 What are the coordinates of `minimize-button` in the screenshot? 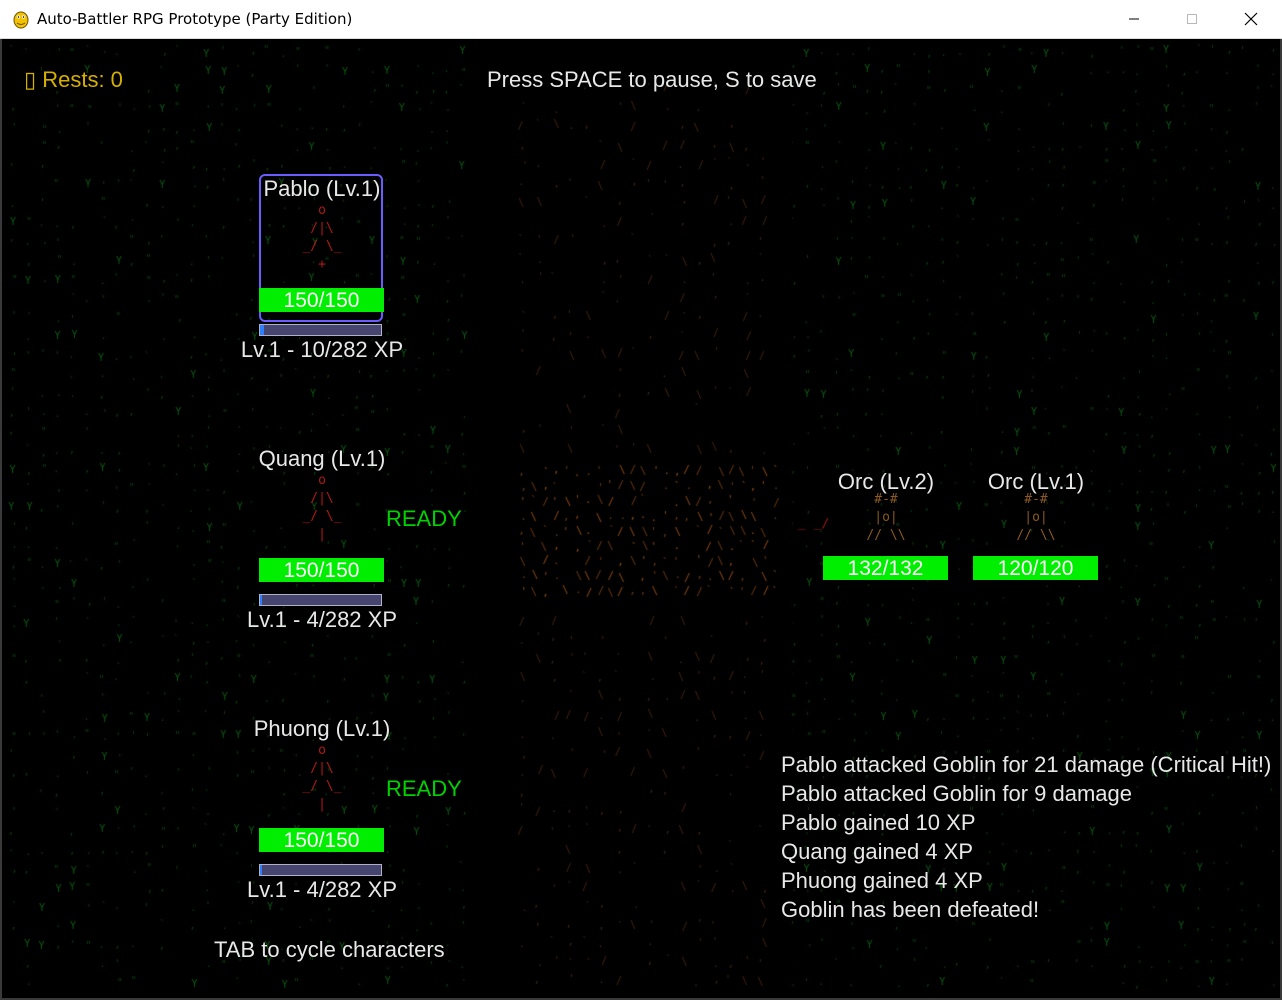 It's located at (1134, 19).